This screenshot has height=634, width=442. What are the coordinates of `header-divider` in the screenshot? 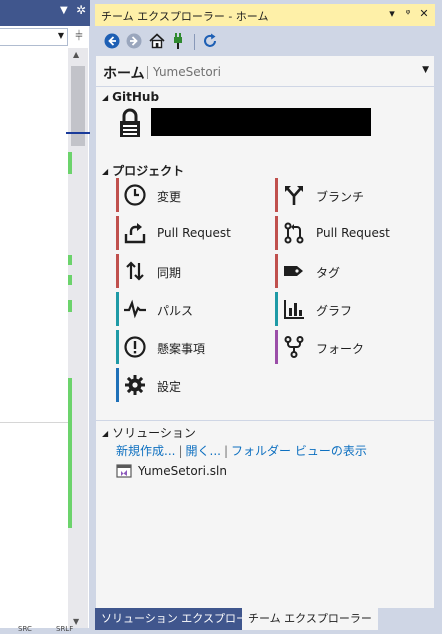 It's located at (147, 72).